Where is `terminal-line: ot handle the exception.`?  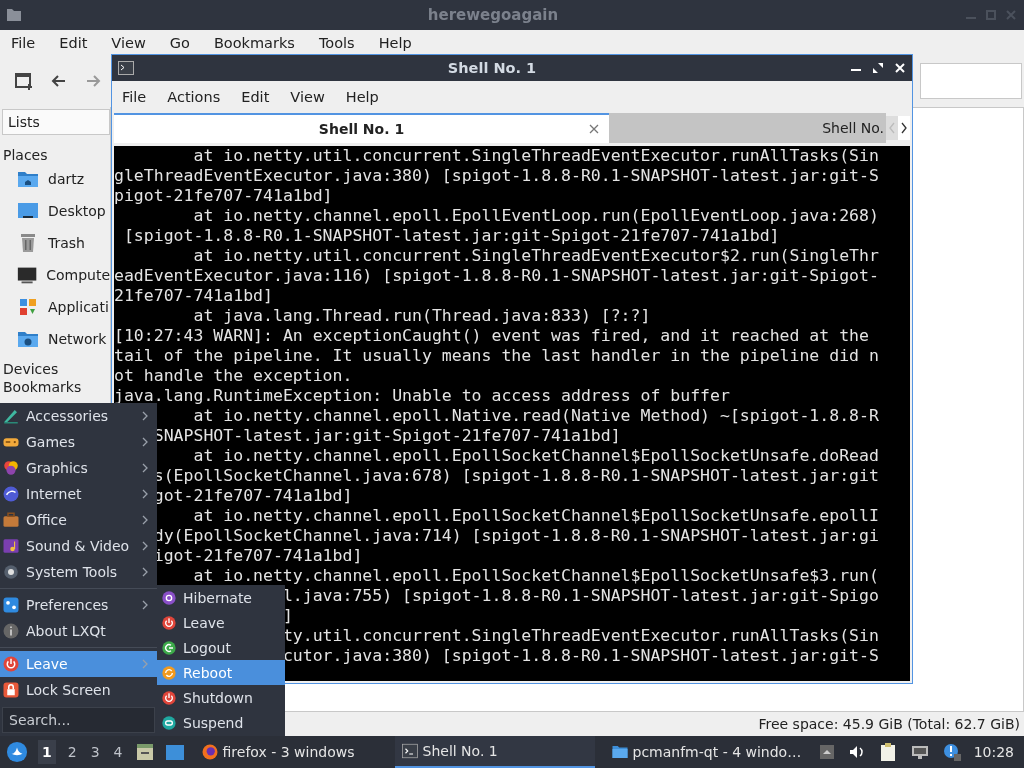 terminal-line: ot handle the exception. is located at coordinates (233, 376).